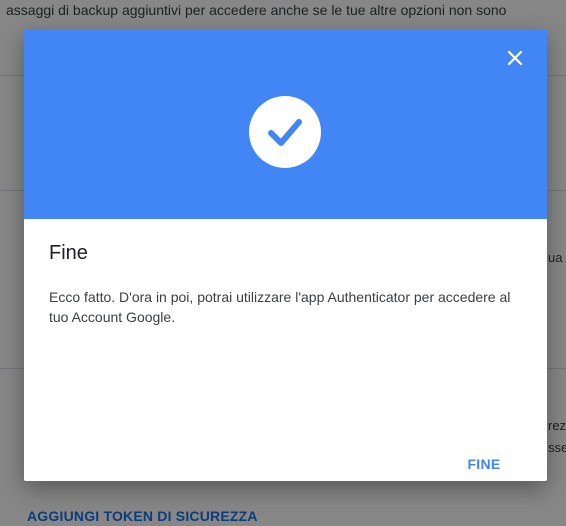  Describe the element at coordinates (484, 464) in the screenshot. I see `done-button: FINE` at that location.